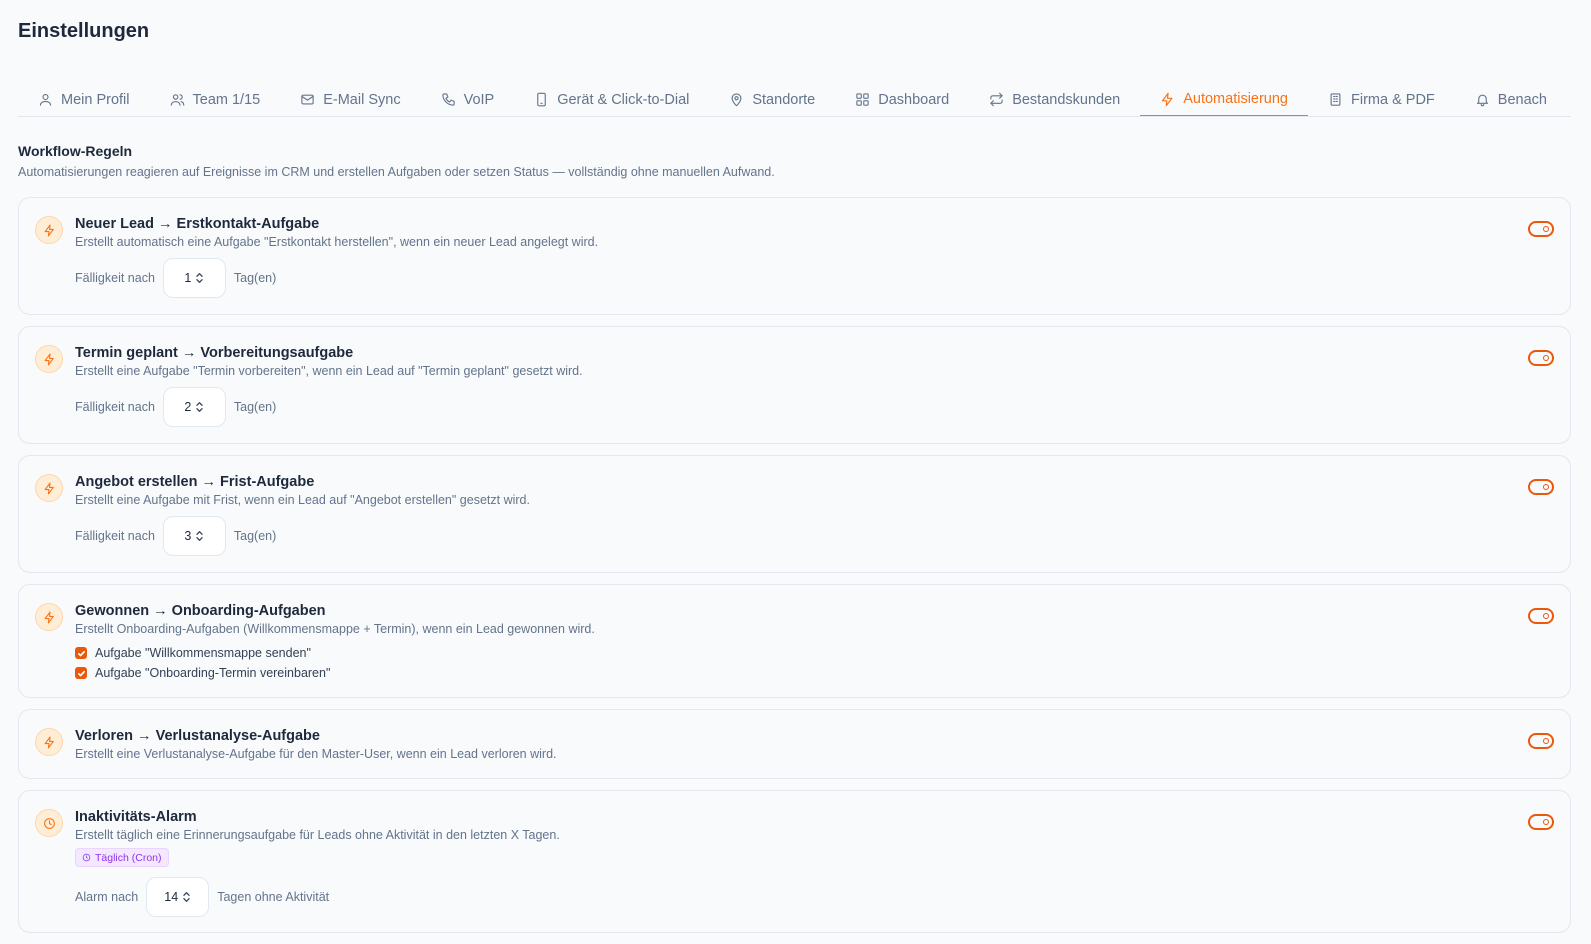 Image resolution: width=1591 pixels, height=944 pixels. Describe the element at coordinates (736, 100) in the screenshot. I see `map-pin-icon` at that location.